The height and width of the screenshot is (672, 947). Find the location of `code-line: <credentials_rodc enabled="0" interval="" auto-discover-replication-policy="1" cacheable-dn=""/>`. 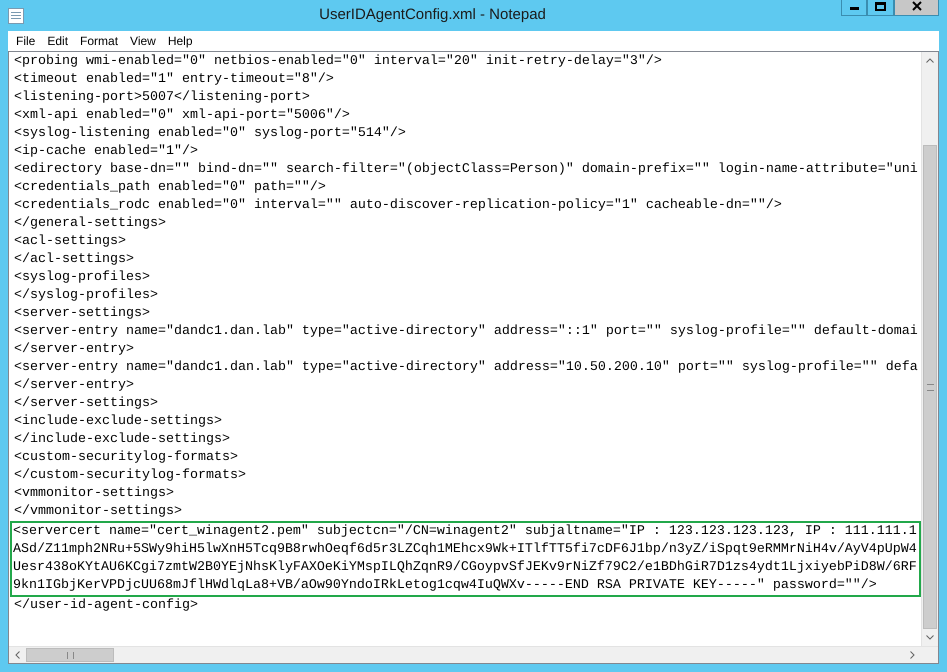

code-line: <credentials_rodc enabled="0" interval="" auto-discover-replication-policy="1" cacheable-dn=""/> is located at coordinates (398, 206).